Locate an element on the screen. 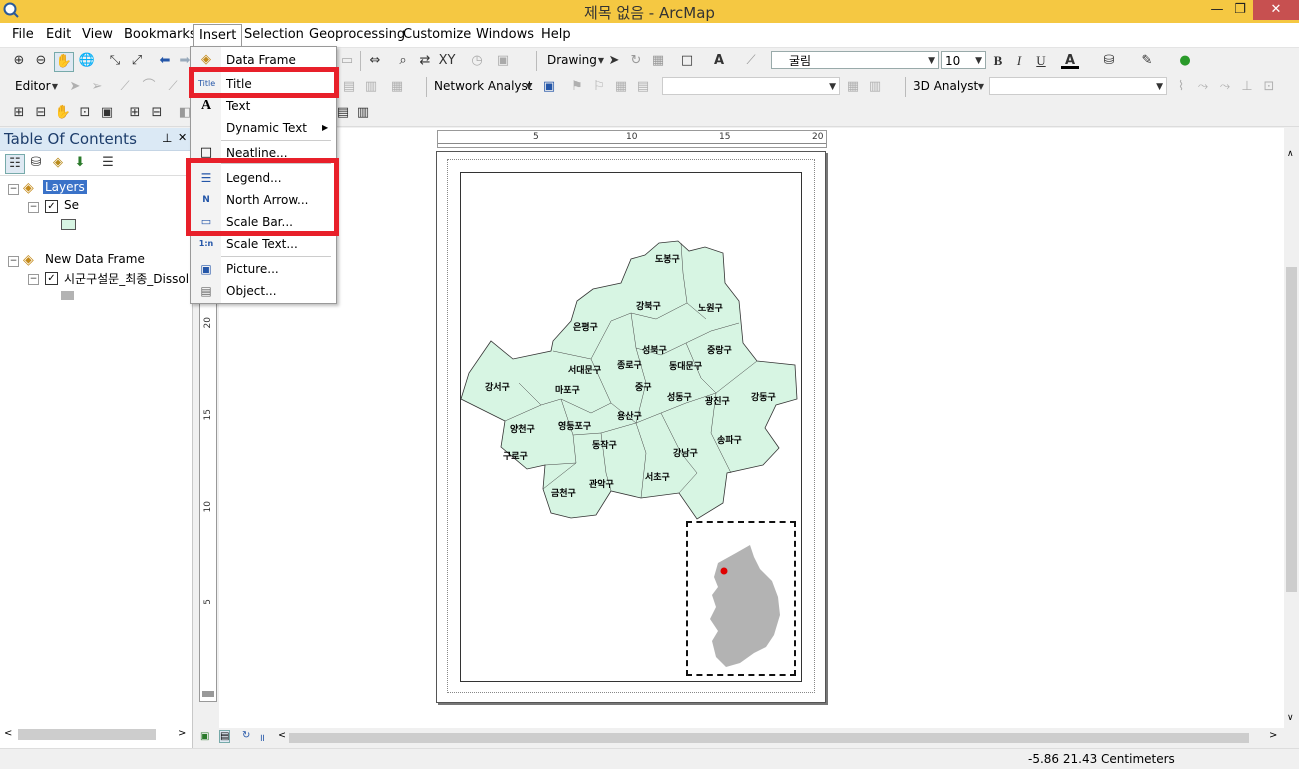 This screenshot has width=1299, height=769. menu-windows: Windows is located at coordinates (505, 34).